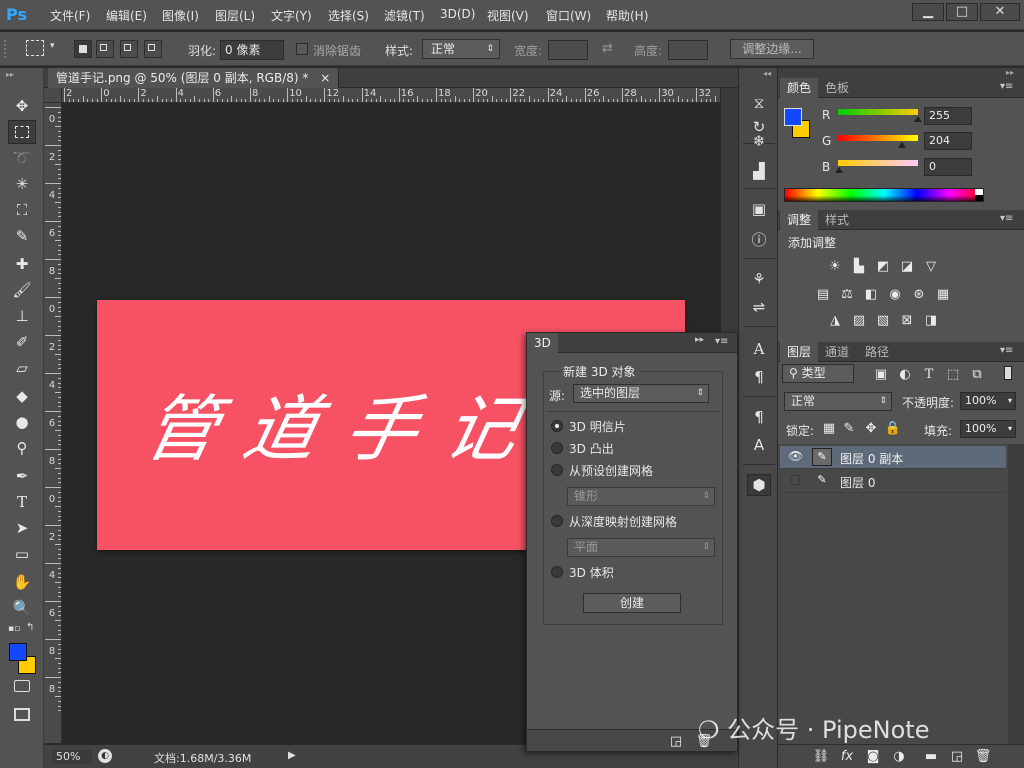  What do you see at coordinates (948, 141) in the screenshot?
I see `green-value-input: 204` at bounding box center [948, 141].